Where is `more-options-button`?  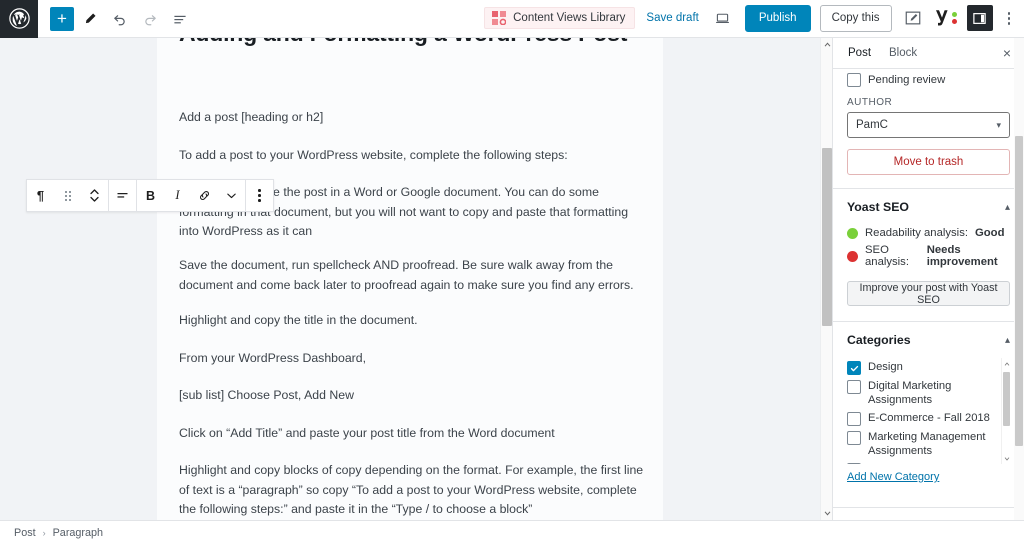 more-options-button is located at coordinates (1009, 18).